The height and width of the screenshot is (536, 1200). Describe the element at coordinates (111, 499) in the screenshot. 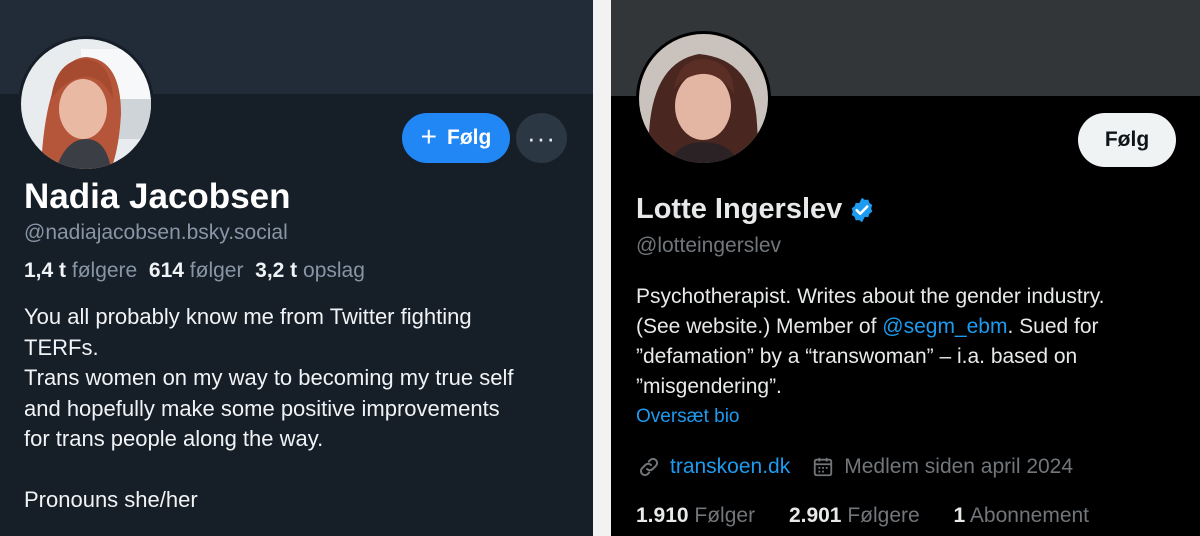

I see `bio-line: Pronouns she/her` at that location.